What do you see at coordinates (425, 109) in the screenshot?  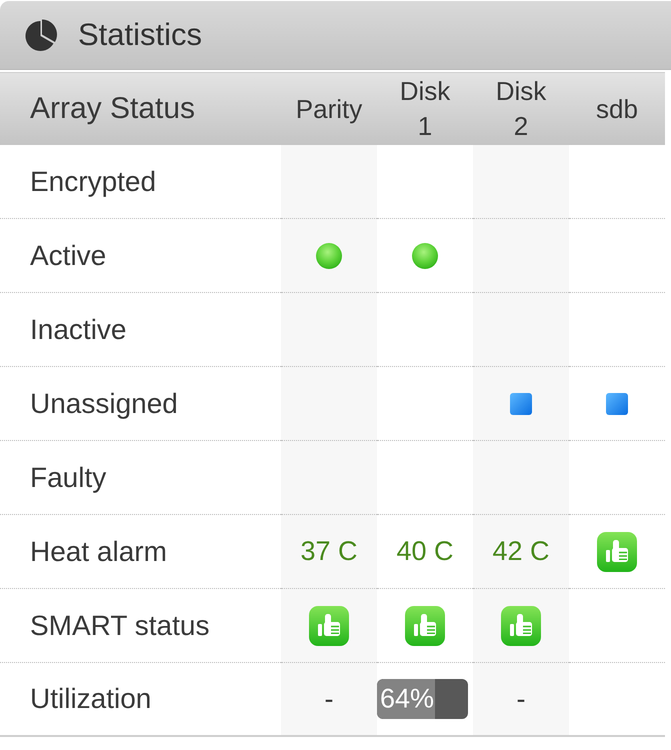 I see `column-header: Disk 1` at bounding box center [425, 109].